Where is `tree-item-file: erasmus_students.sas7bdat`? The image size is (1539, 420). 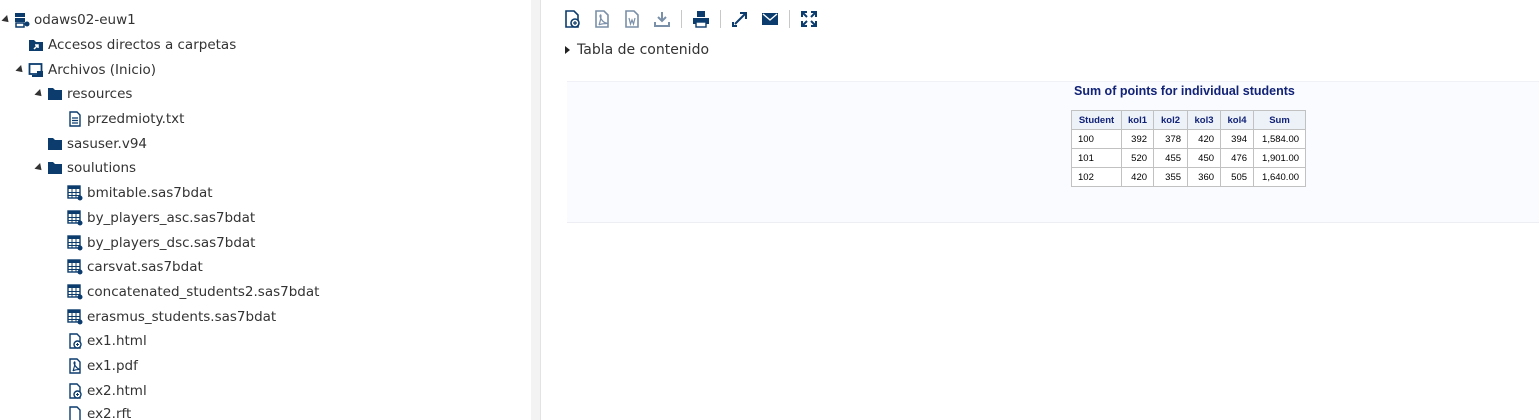
tree-item-file: erasmus_students.sas7bdat is located at coordinates (171, 317).